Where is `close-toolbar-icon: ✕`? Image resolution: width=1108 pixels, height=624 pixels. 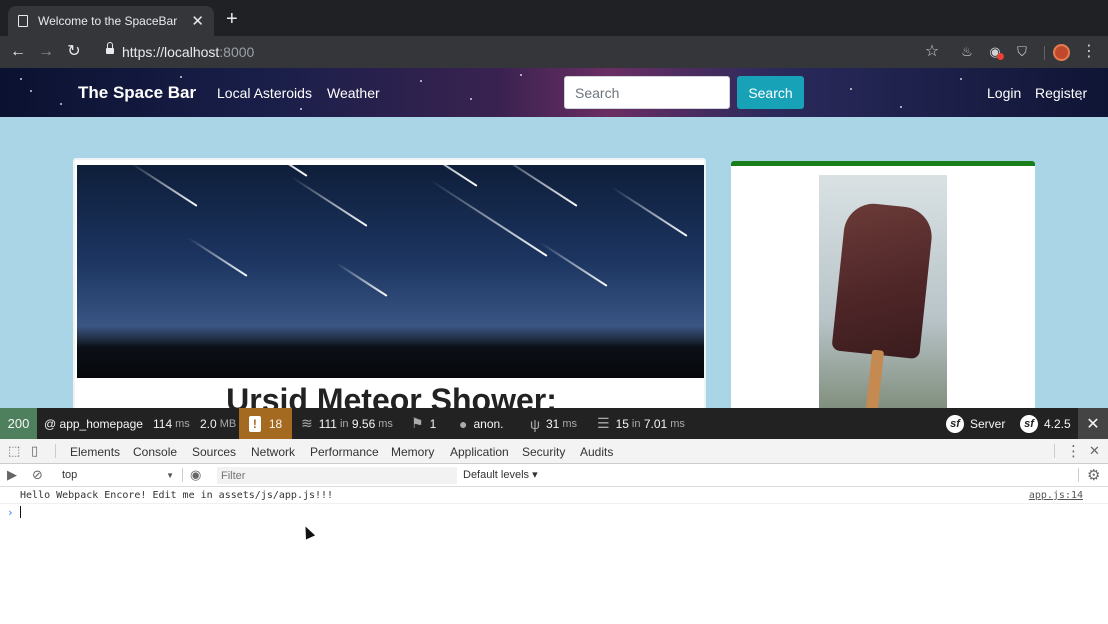
close-toolbar-icon: ✕ is located at coordinates (1093, 423).